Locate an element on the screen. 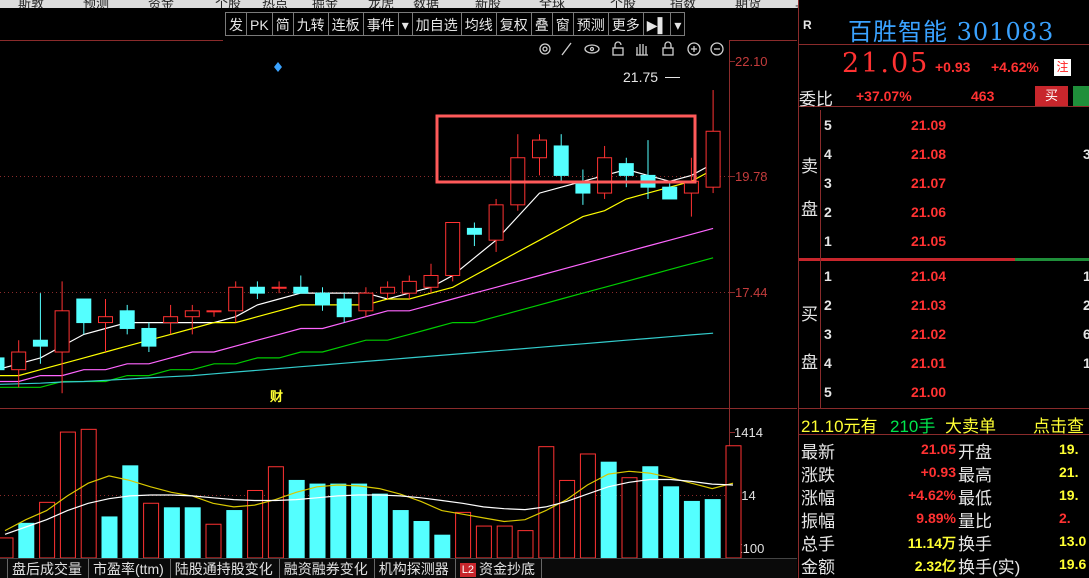 This screenshot has height=578, width=1089. stat-value-2: 21. is located at coordinates (1069, 472).